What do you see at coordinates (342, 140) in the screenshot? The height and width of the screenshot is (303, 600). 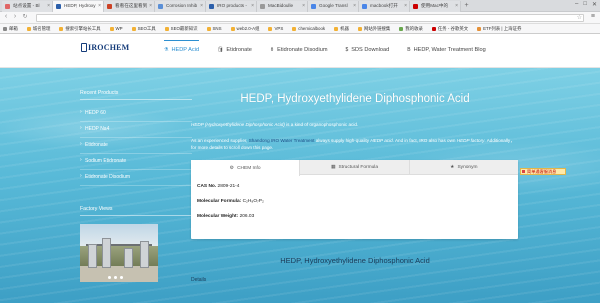 I see `supplier-text-b: always supply high-quality` at bounding box center [342, 140].